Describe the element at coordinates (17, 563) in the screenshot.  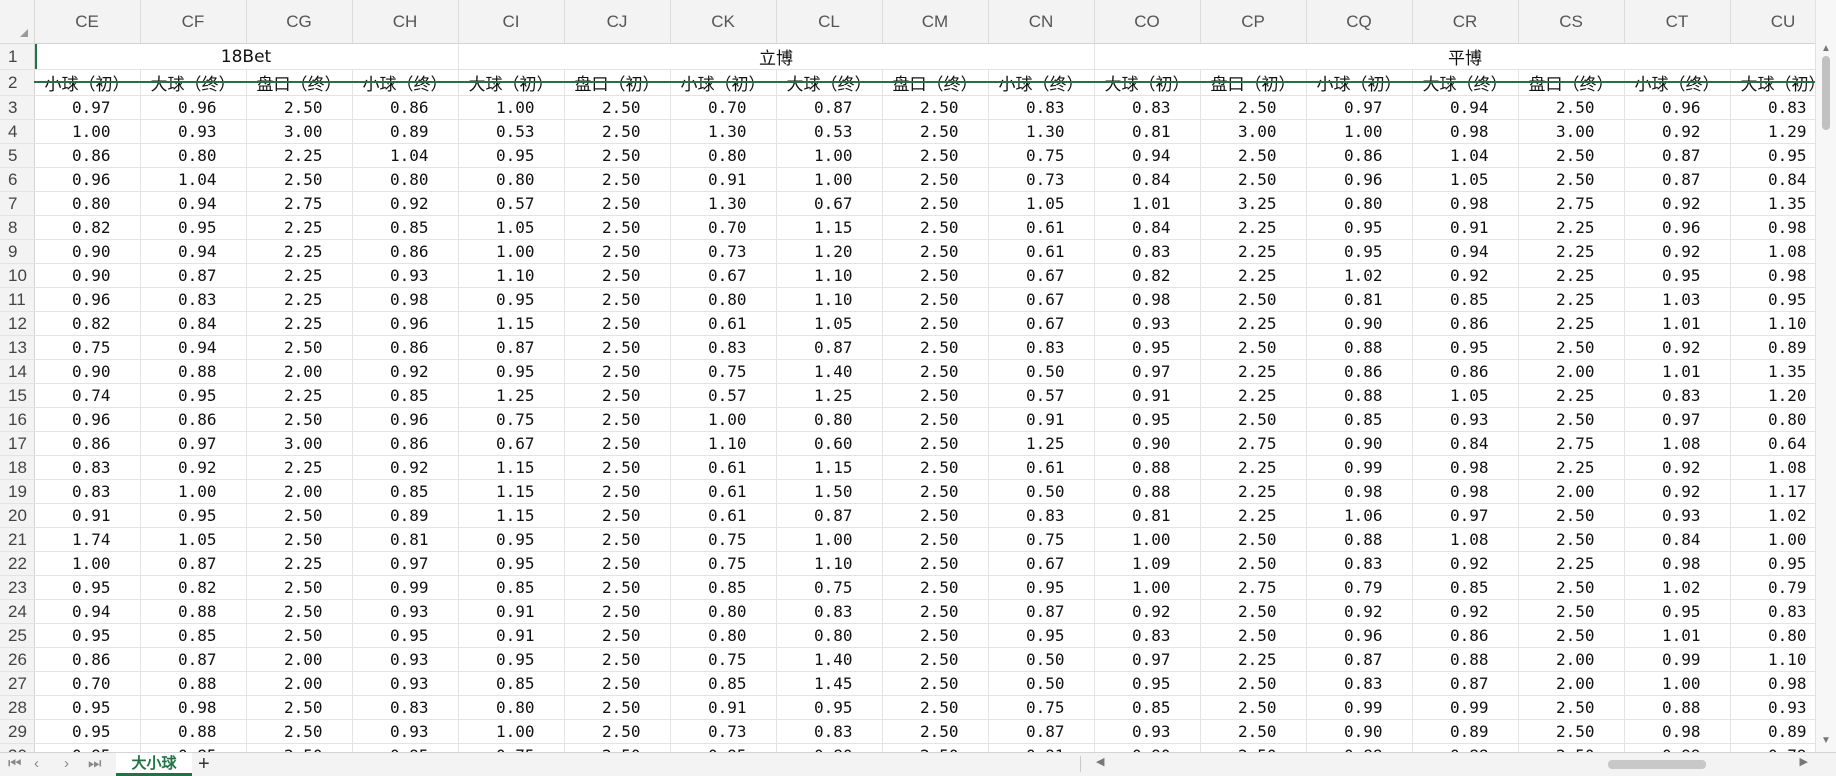
I see `row-header: 22` at that location.